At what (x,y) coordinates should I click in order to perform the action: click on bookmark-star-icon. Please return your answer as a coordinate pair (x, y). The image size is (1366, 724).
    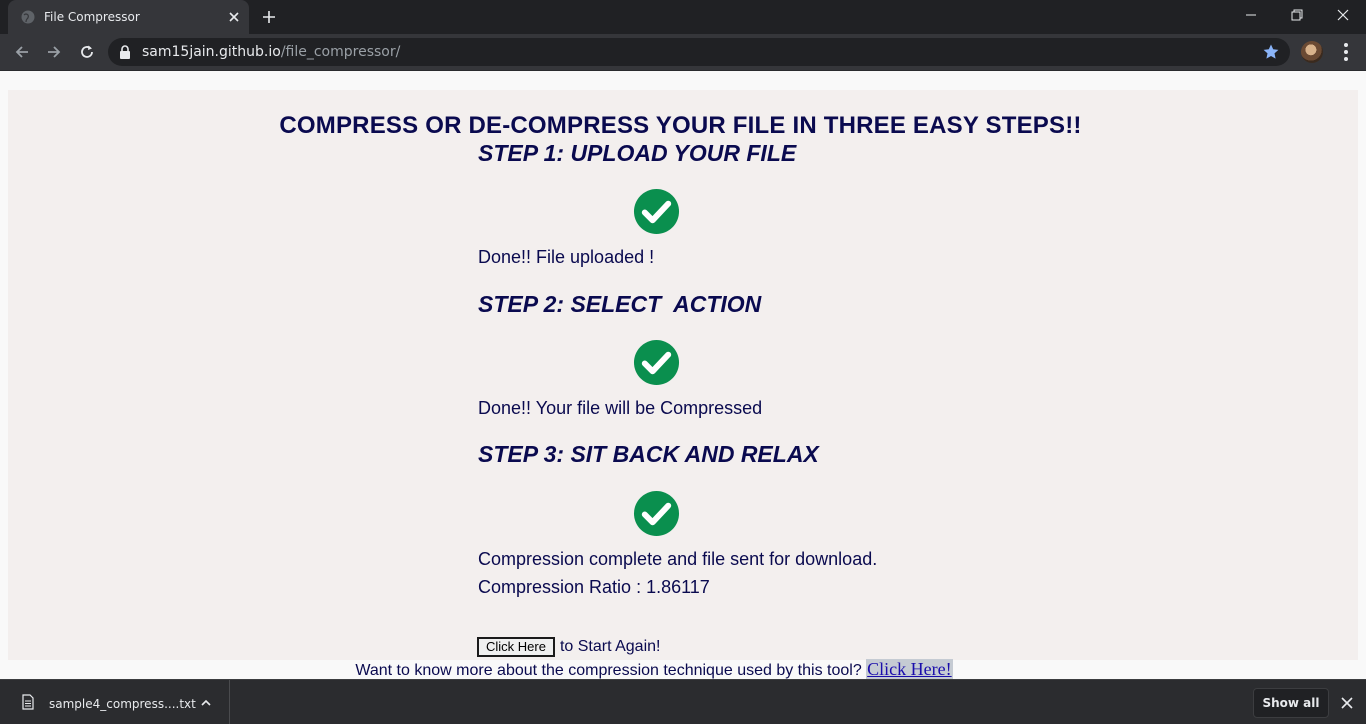
    Looking at the image, I should click on (1271, 52).